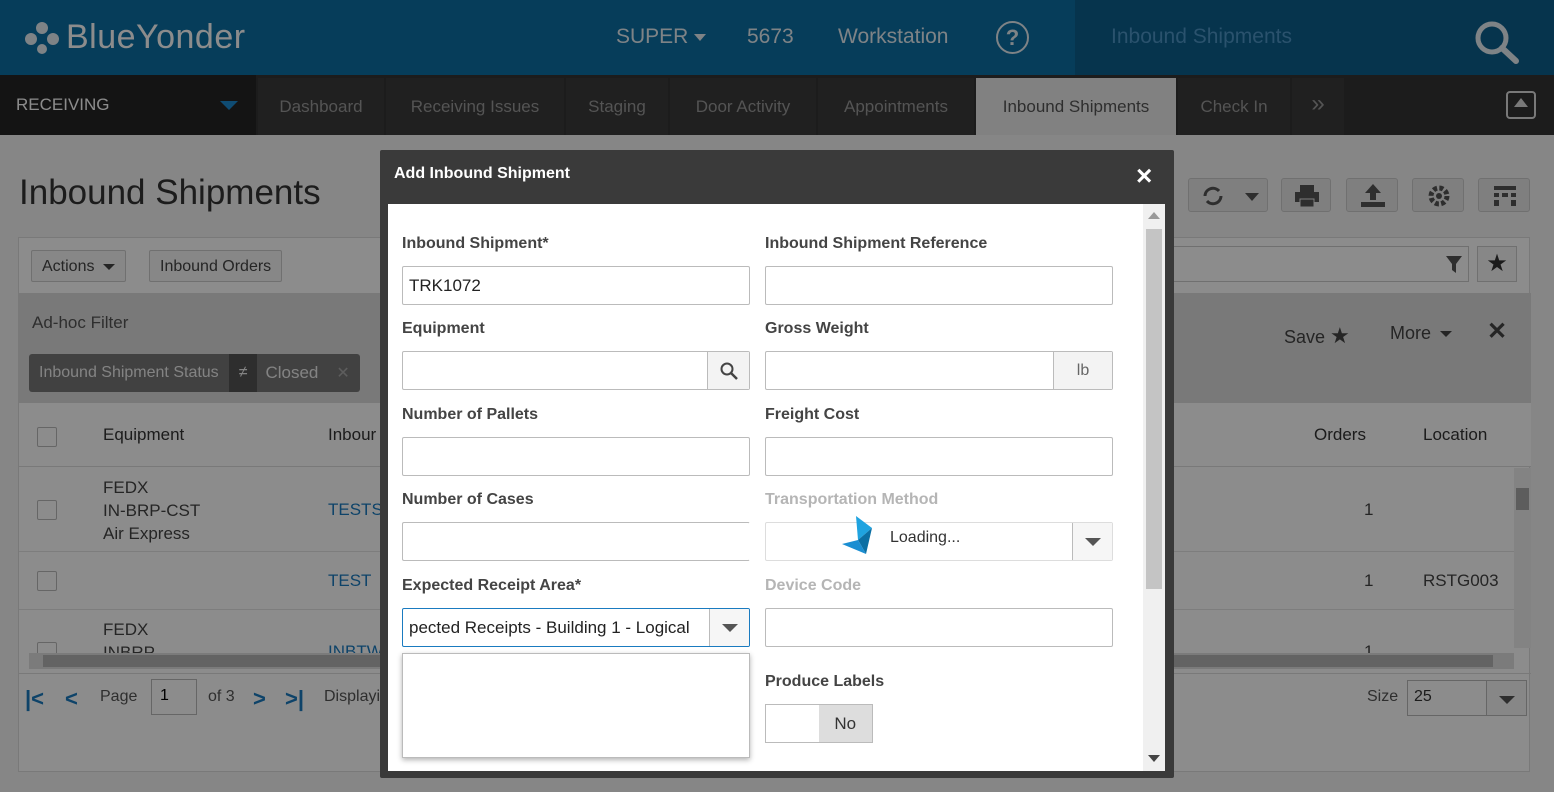 The width and height of the screenshot is (1554, 792). Describe the element at coordinates (470, 414) in the screenshot. I see `pallets-label: Number of Pallets` at that location.